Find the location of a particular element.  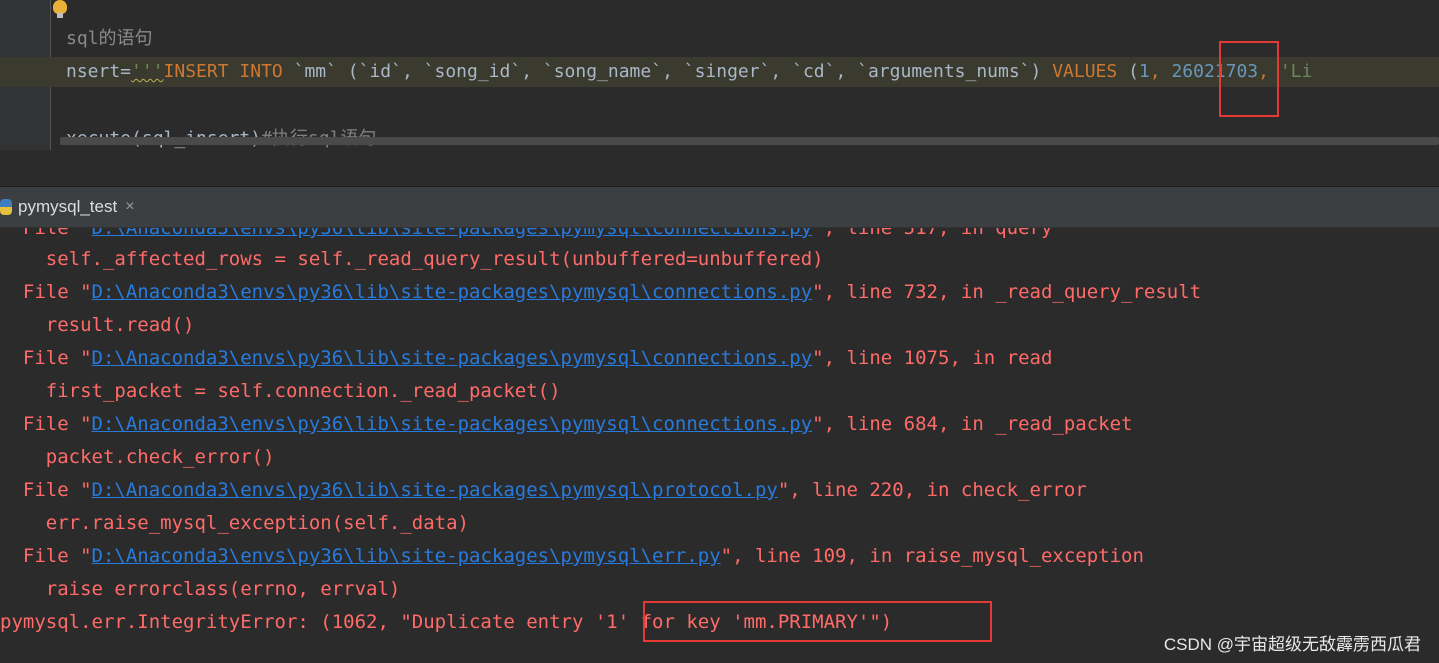

console-line: err.raise_mysql_exception(self._data) is located at coordinates (234, 523).